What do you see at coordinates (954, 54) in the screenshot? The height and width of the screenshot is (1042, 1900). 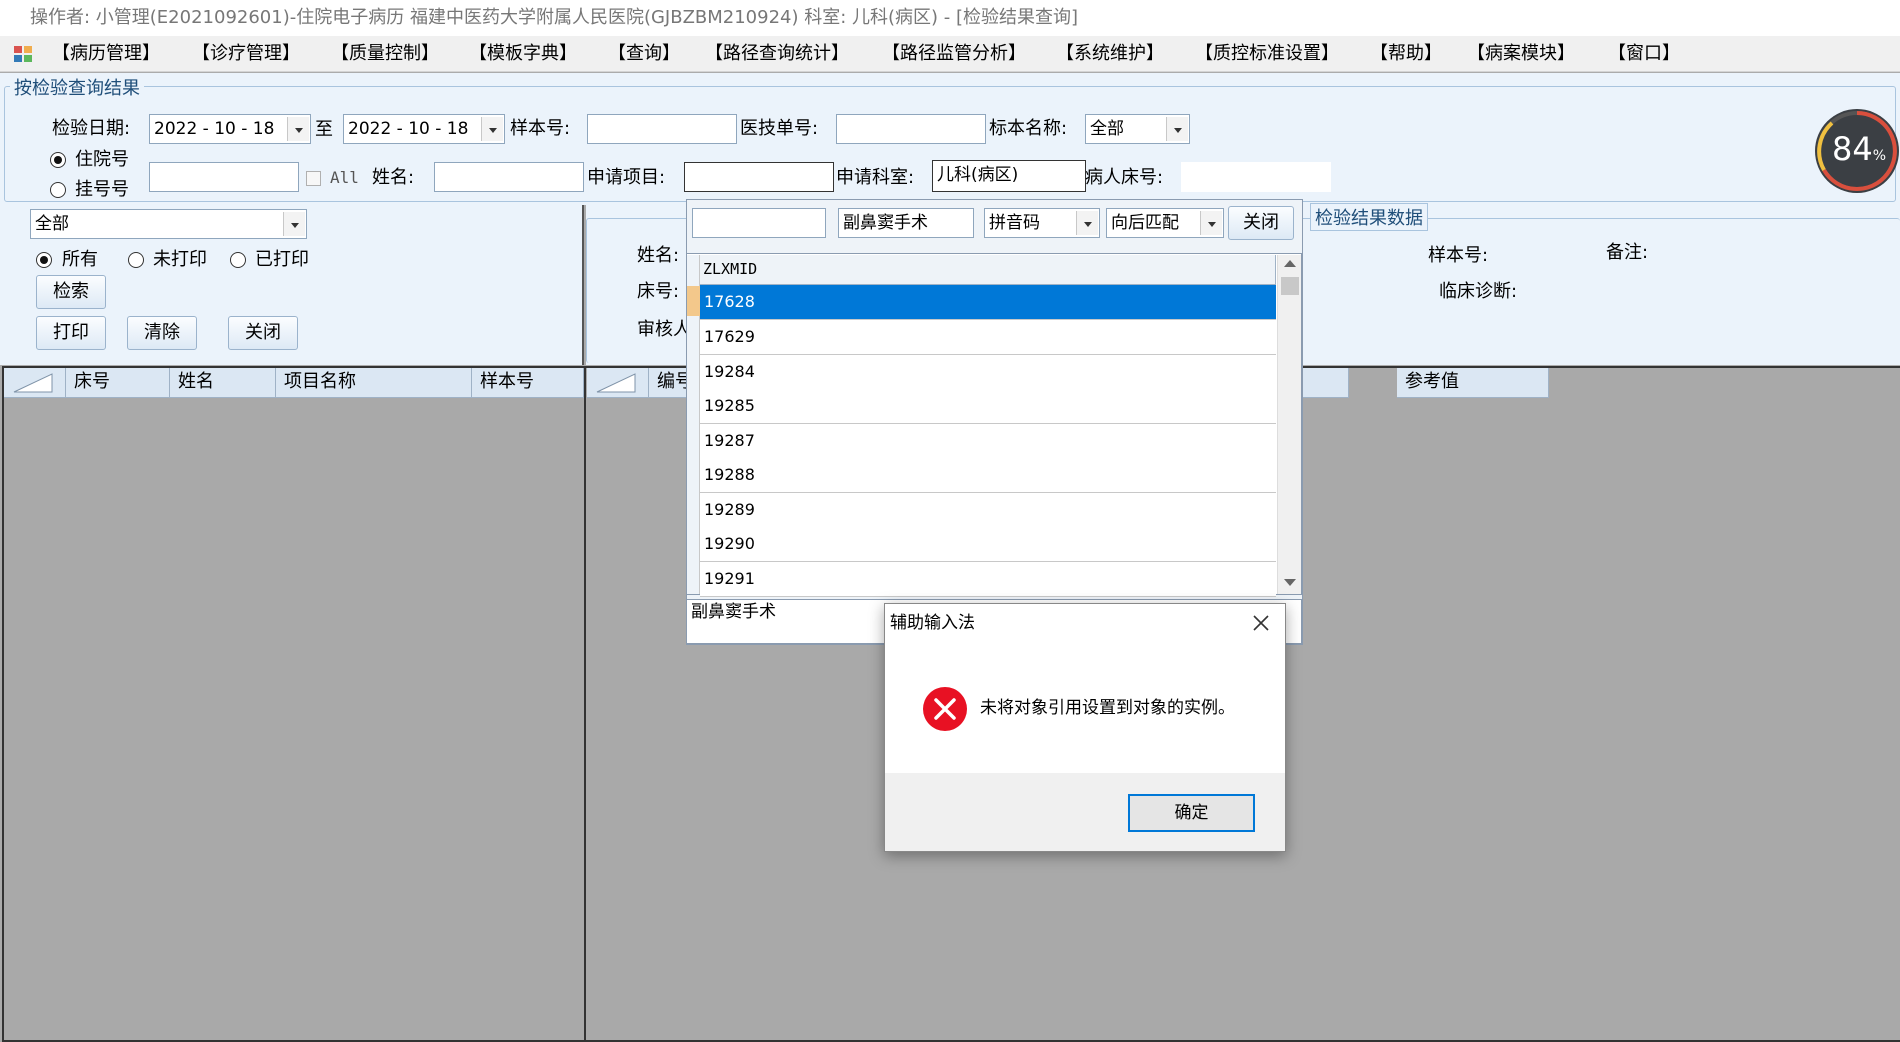 I see `menu-pathway-analysis: 【路径监管分析】` at bounding box center [954, 54].